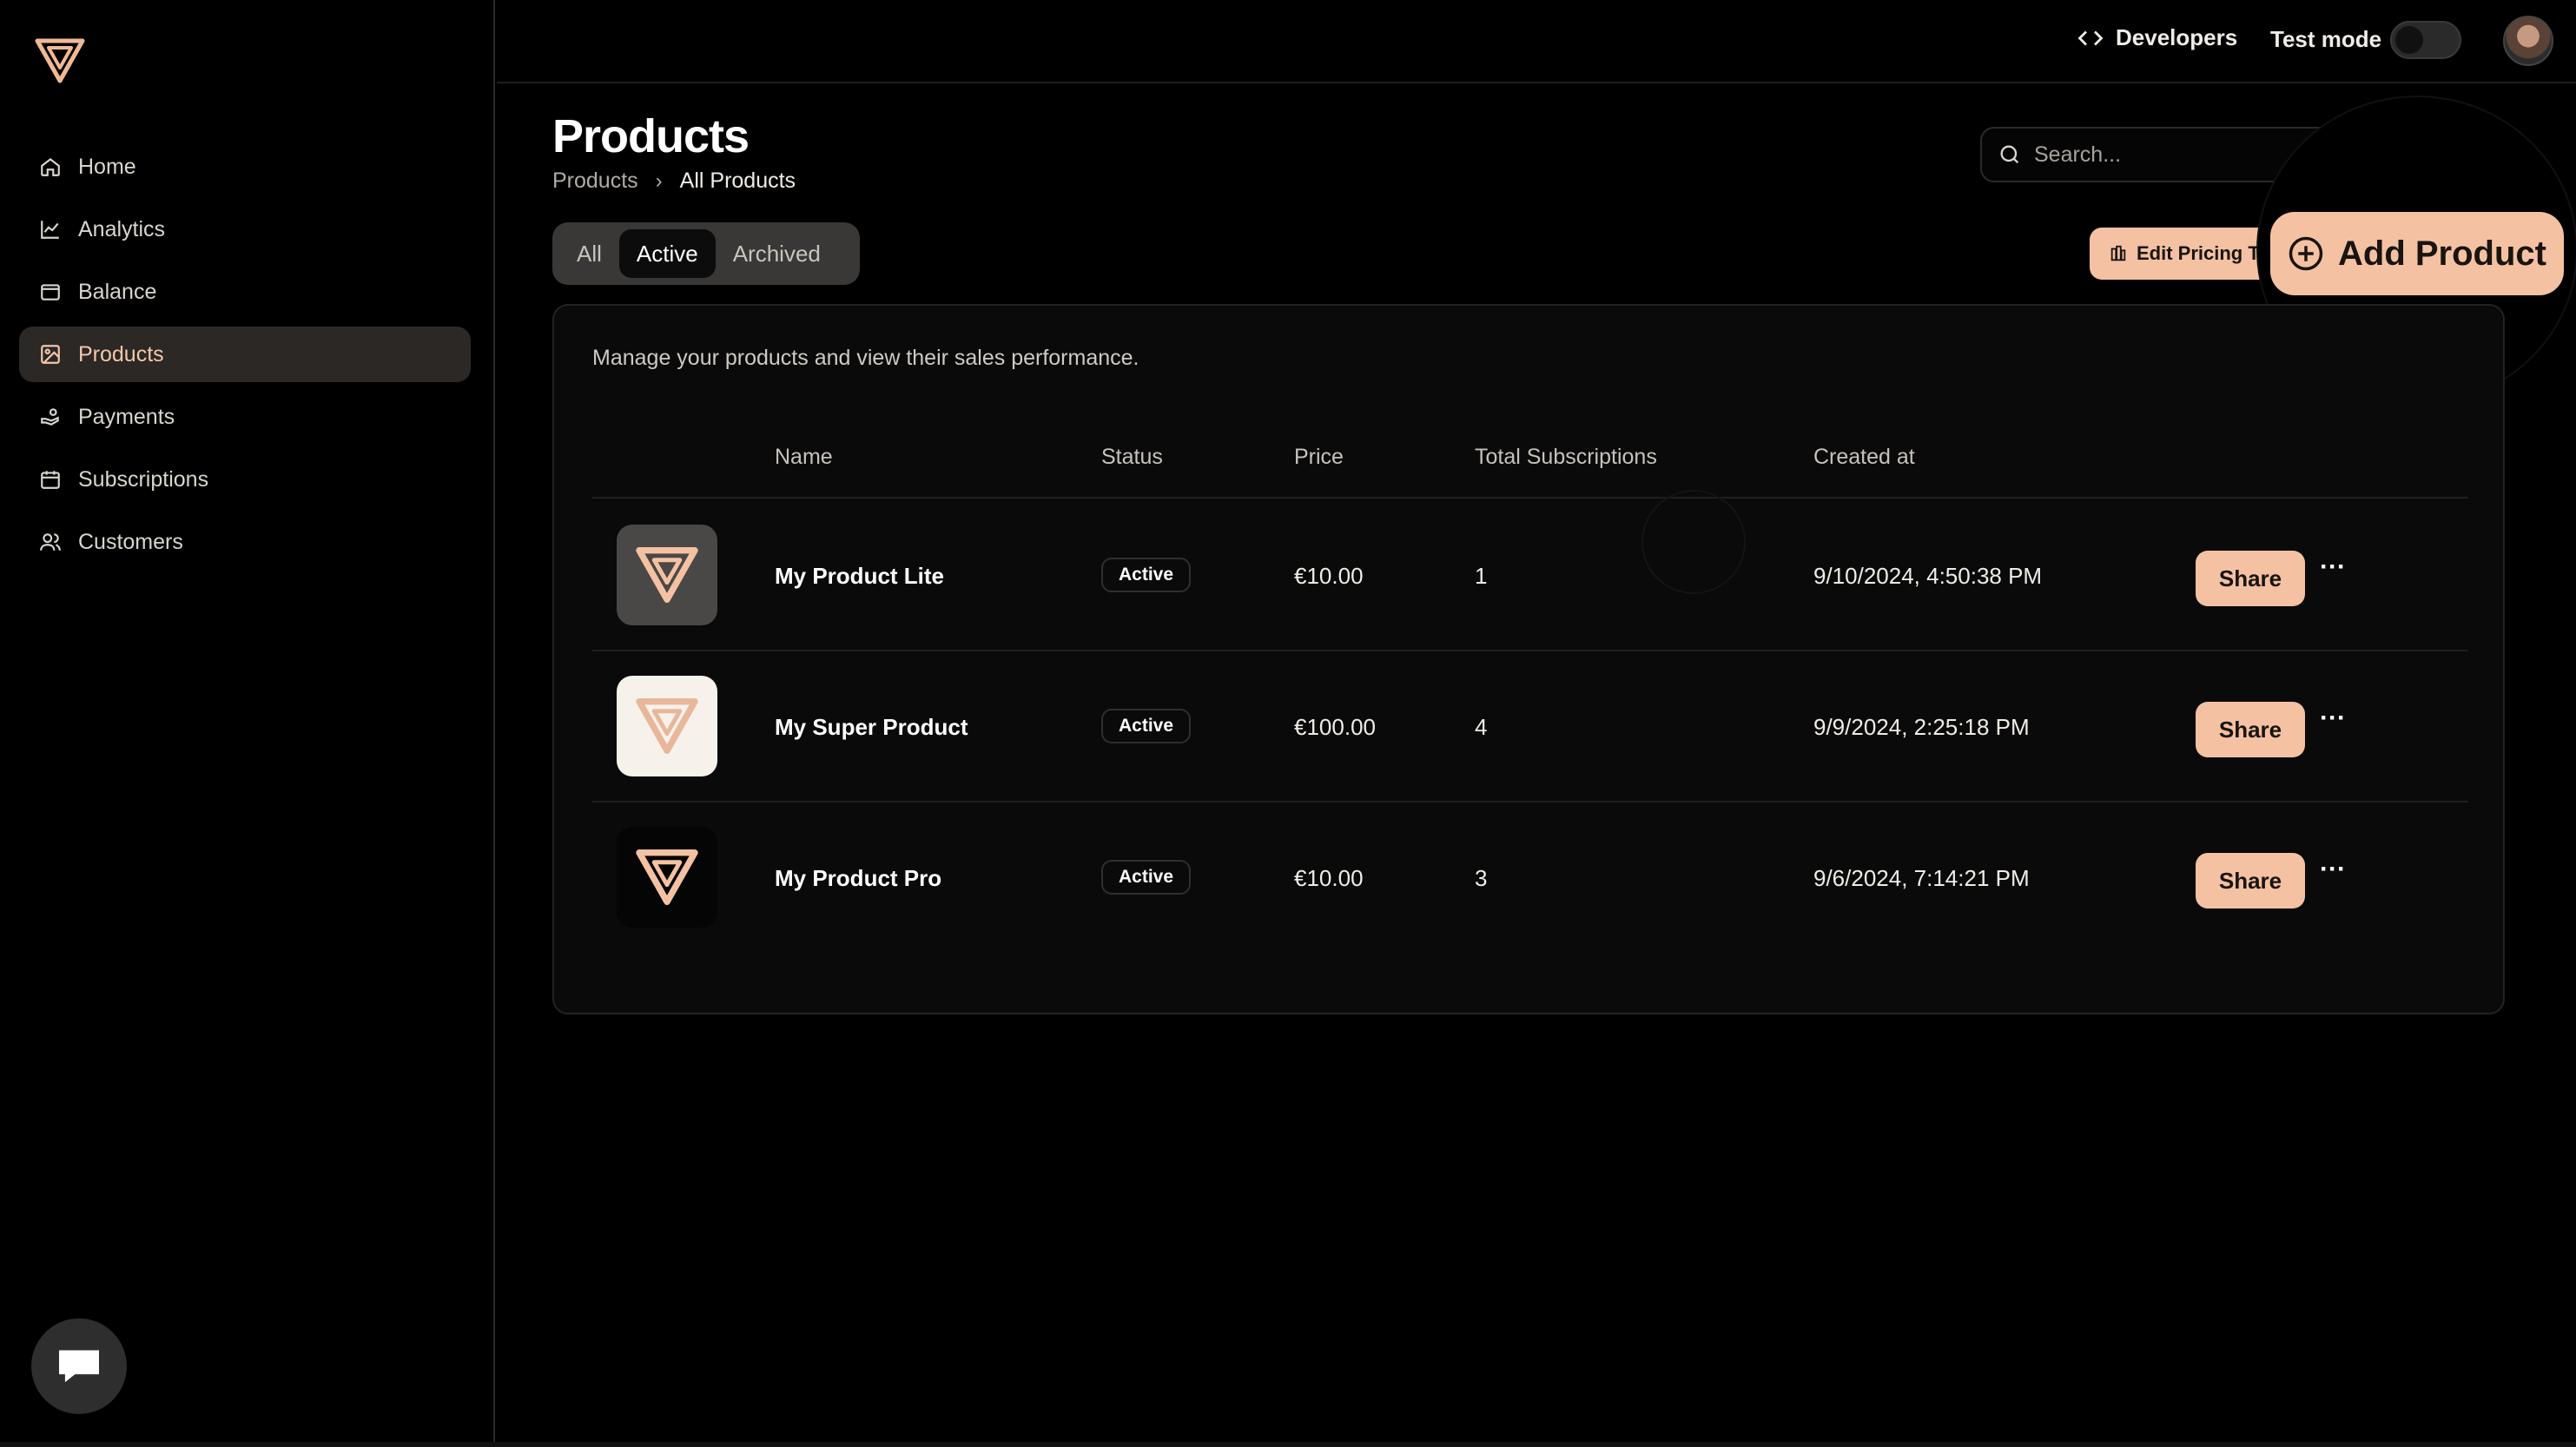  What do you see at coordinates (1481, 878) in the screenshot?
I see `product-subscriptions: 3` at bounding box center [1481, 878].